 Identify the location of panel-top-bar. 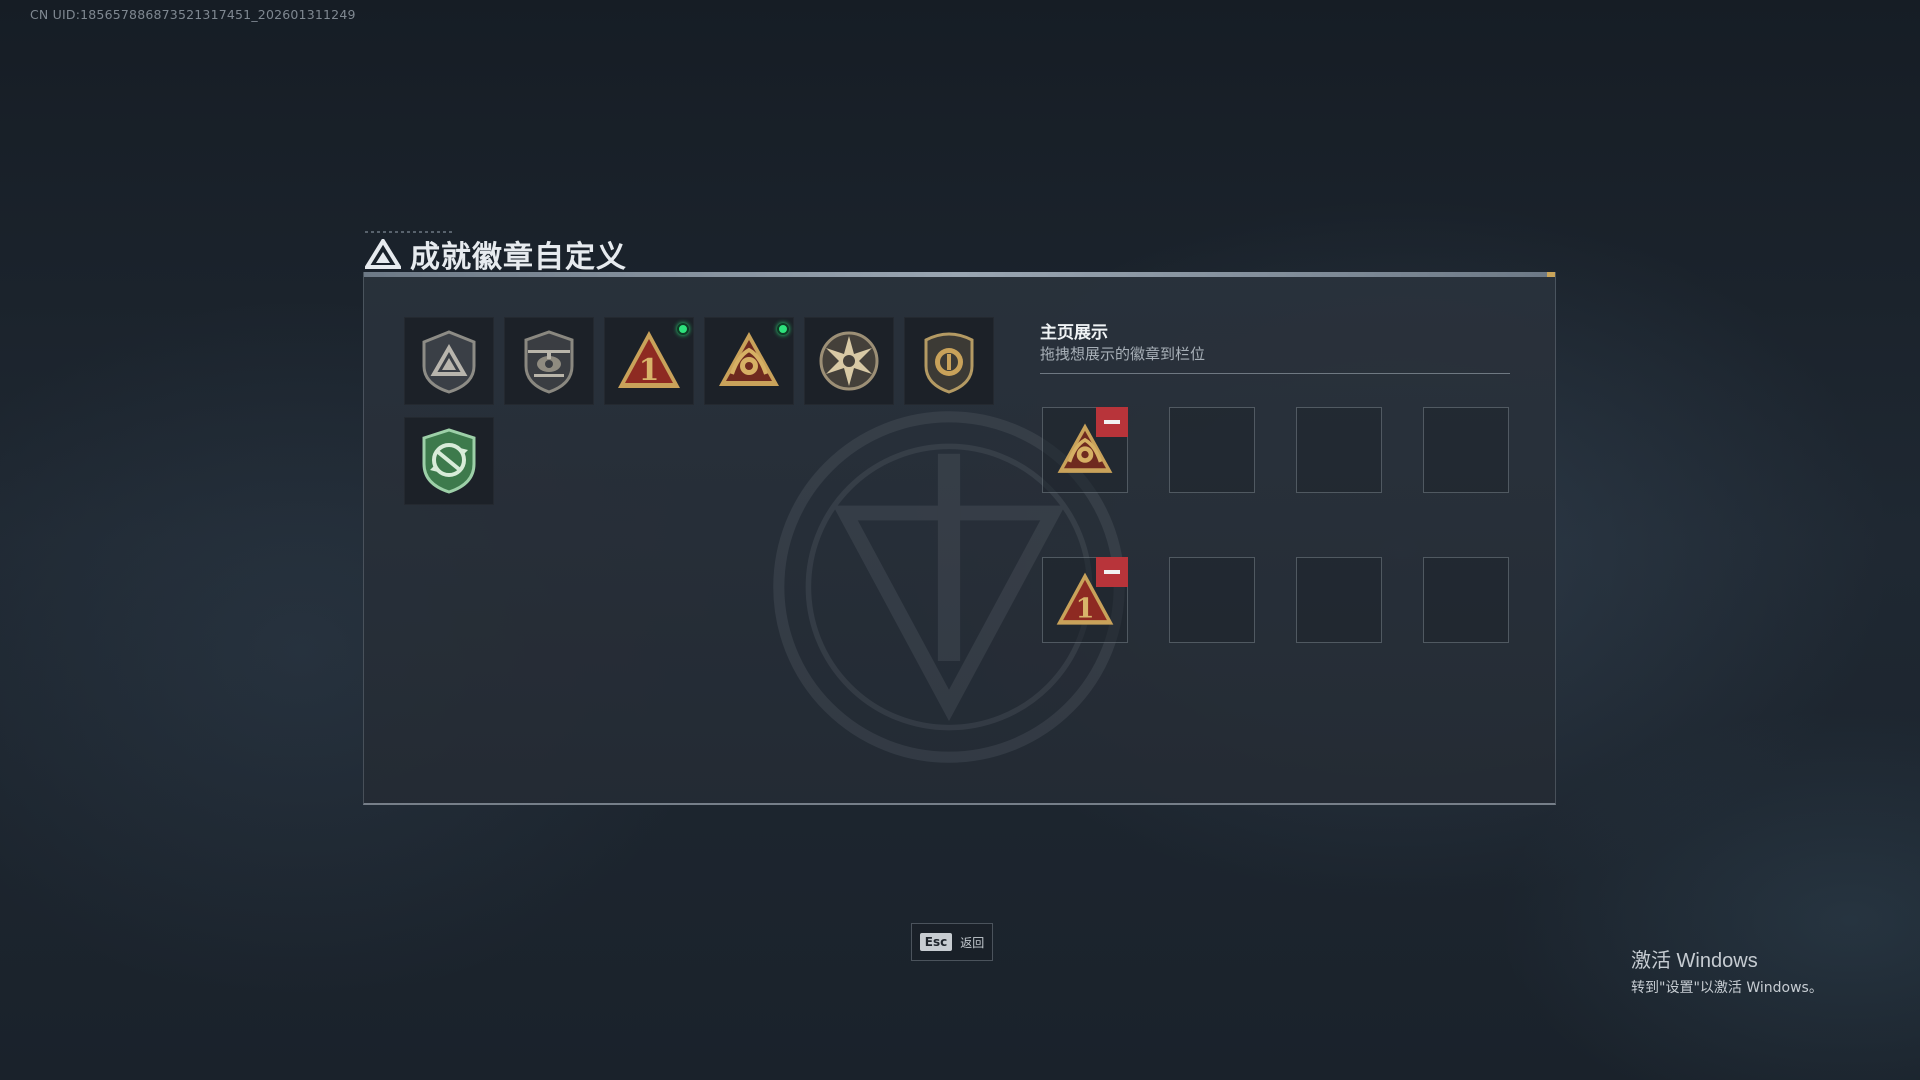
(959, 274).